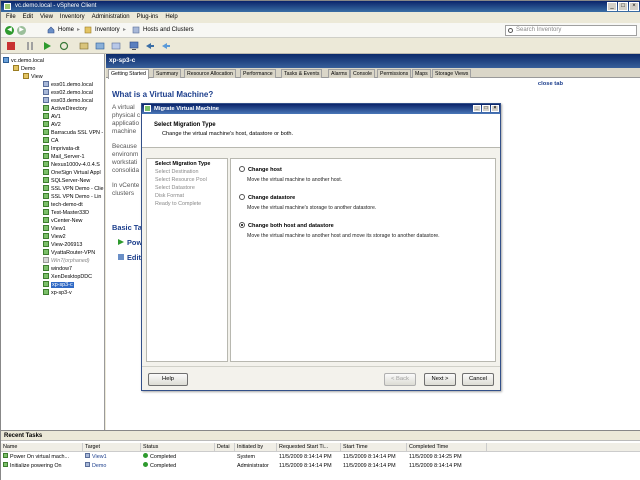  I want to click on tree-item: vc.demo.local, so click(23, 61).